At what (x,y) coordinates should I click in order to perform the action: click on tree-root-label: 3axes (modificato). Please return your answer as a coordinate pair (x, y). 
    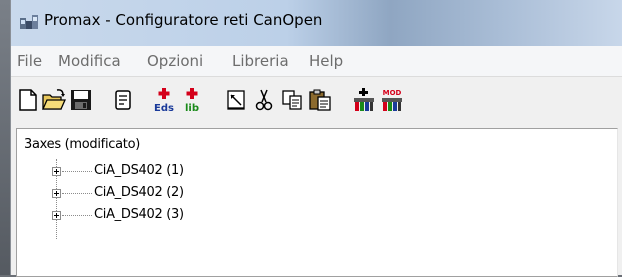
    Looking at the image, I should click on (82, 144).